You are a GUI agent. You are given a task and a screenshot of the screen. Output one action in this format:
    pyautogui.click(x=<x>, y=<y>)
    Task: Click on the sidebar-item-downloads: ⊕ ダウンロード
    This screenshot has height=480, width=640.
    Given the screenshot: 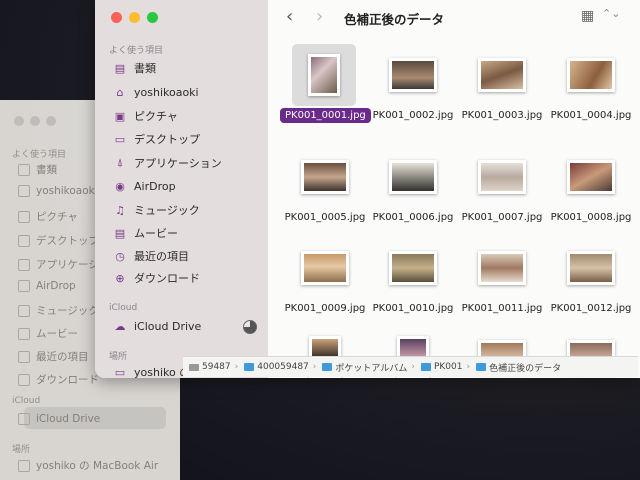 What is the action you would take?
    pyautogui.click(x=156, y=278)
    